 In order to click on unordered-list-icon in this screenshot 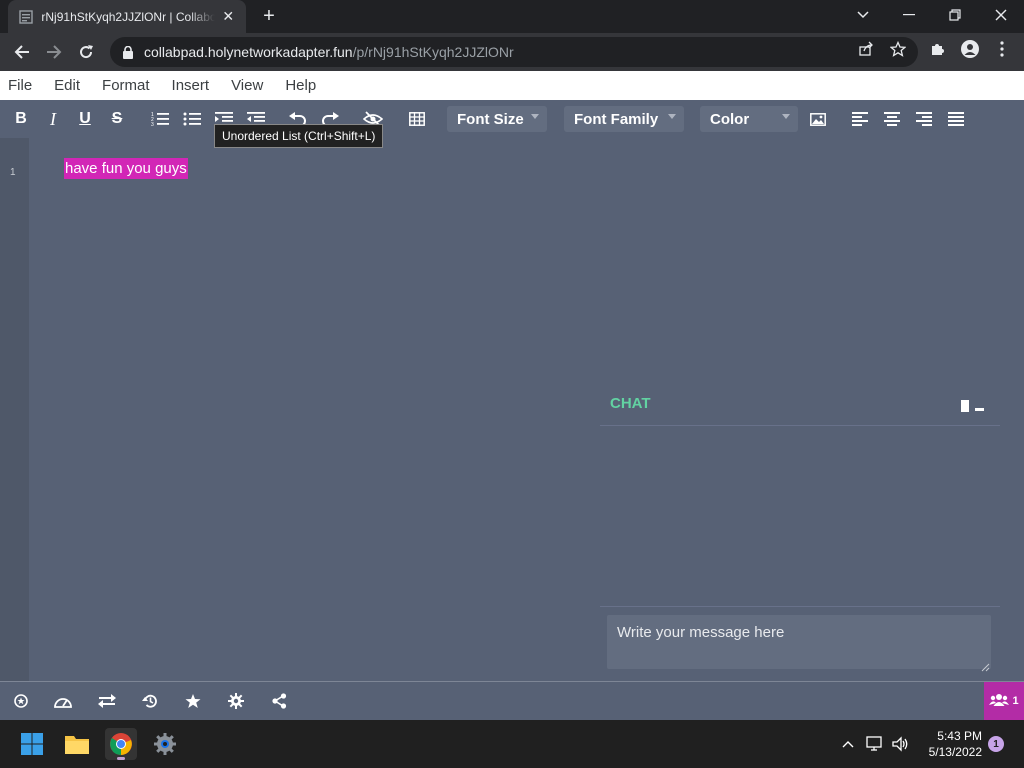, I will do `click(192, 119)`.